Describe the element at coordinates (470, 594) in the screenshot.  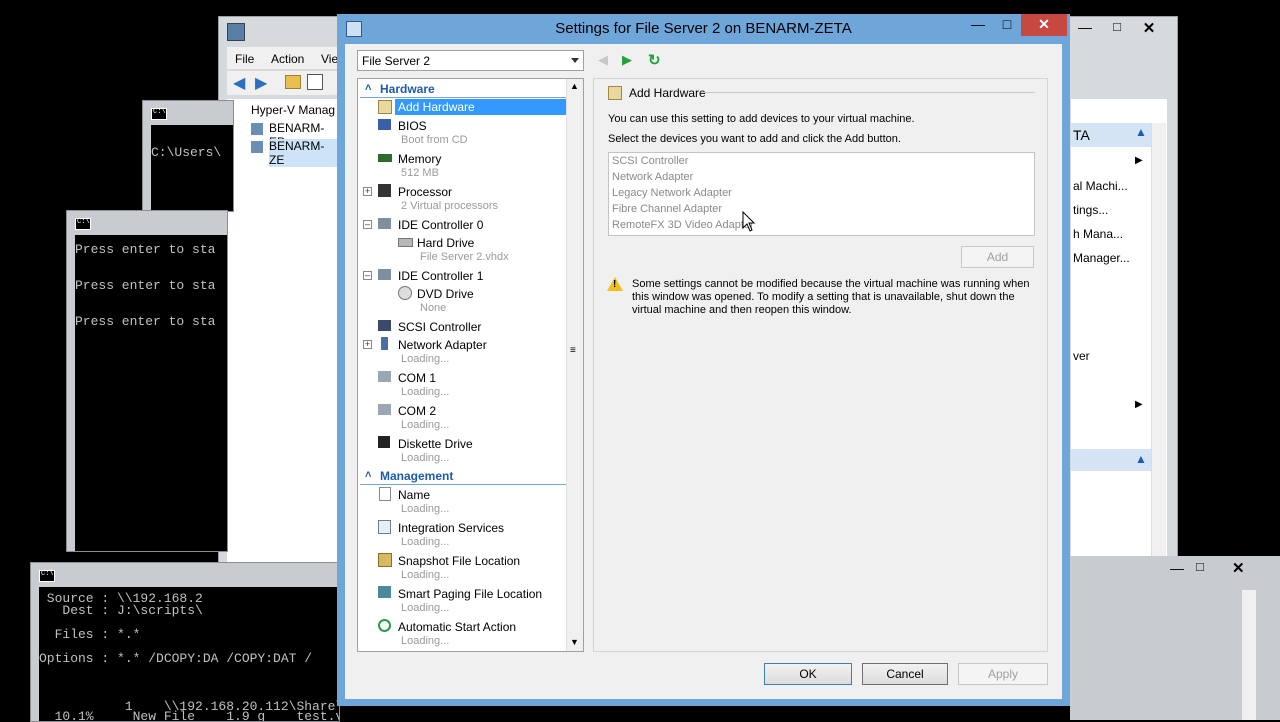
I see `tree-item-label: Smart Paging File Location` at that location.